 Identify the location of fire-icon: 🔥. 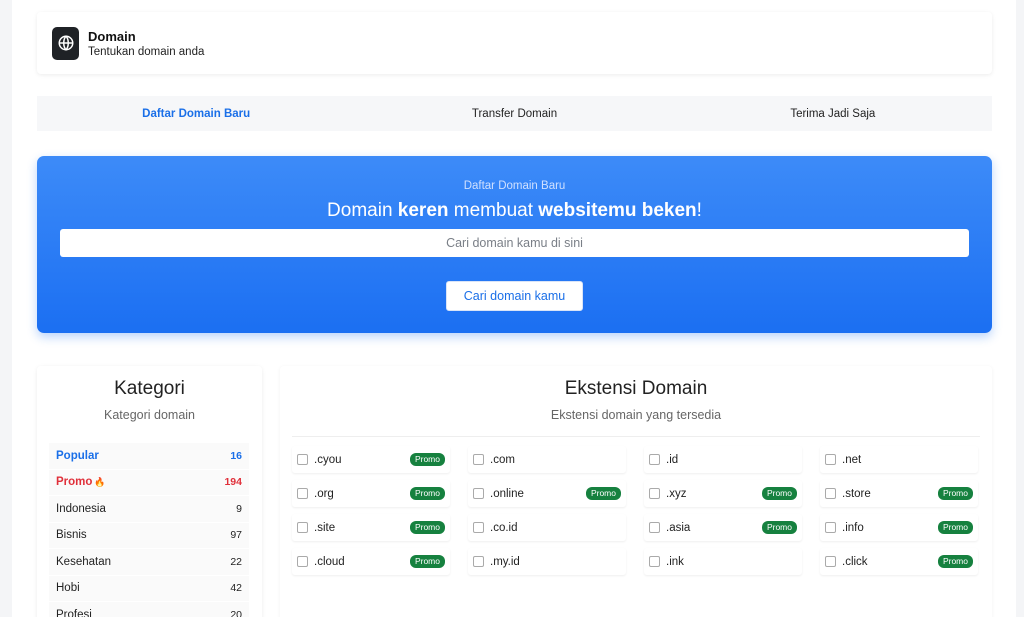
(100, 482).